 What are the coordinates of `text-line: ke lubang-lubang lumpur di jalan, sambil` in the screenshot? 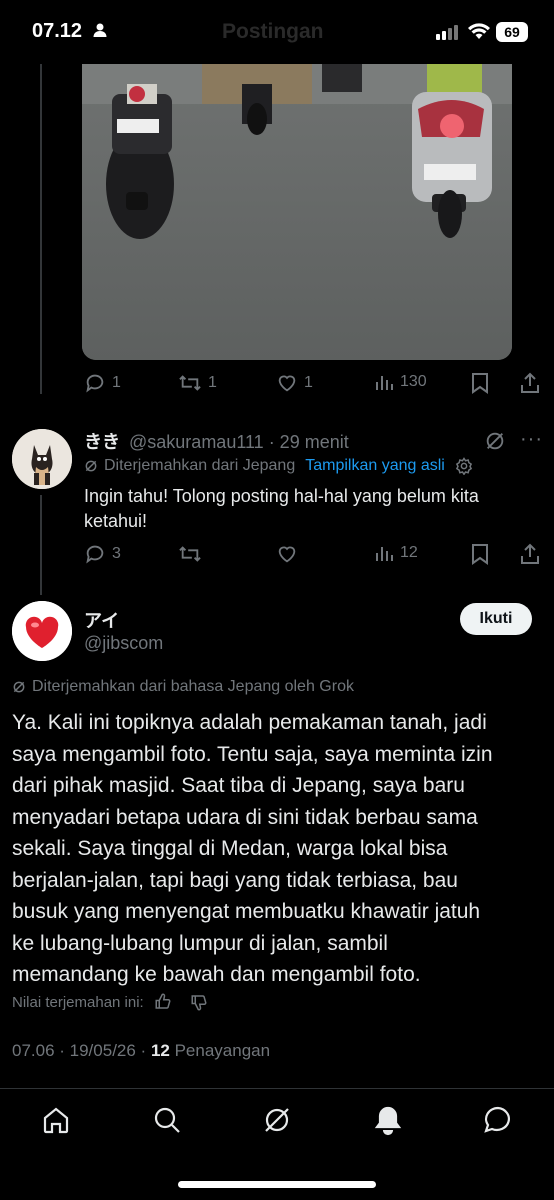 It's located at (200, 943).